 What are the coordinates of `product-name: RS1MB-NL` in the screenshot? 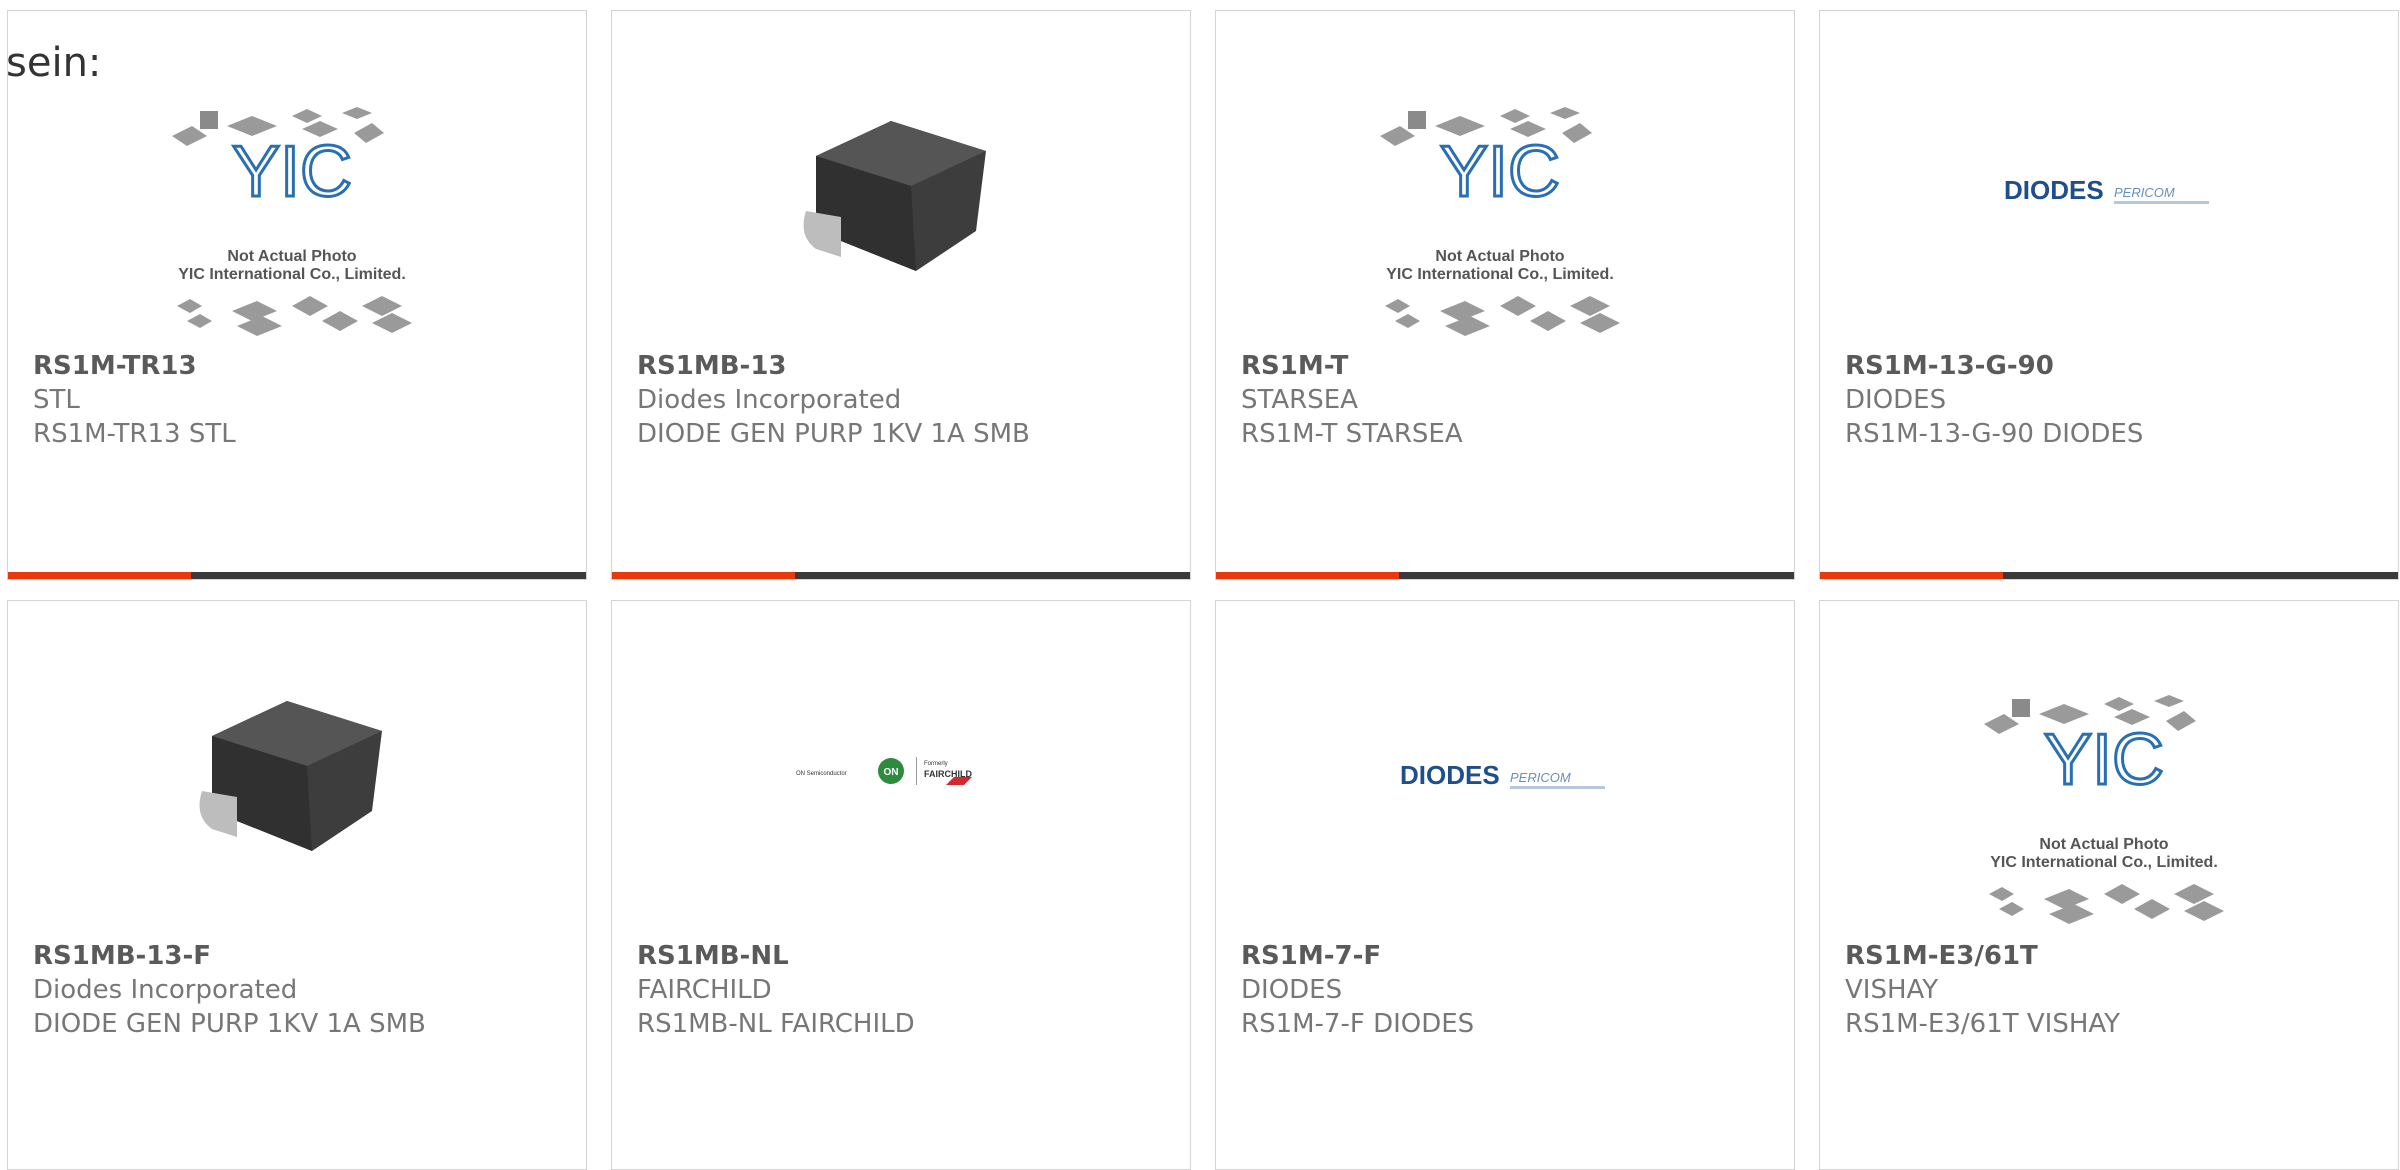 It's located at (713, 956).